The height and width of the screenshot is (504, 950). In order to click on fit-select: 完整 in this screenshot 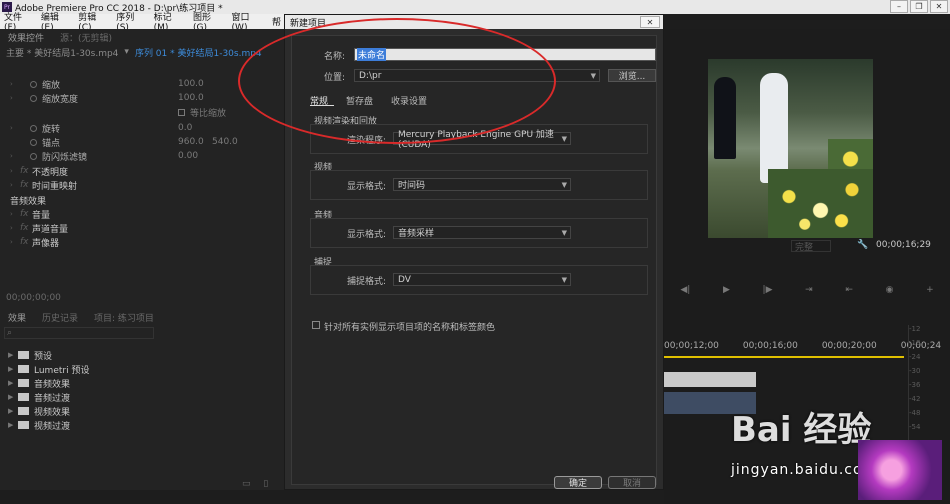, I will do `click(811, 246)`.